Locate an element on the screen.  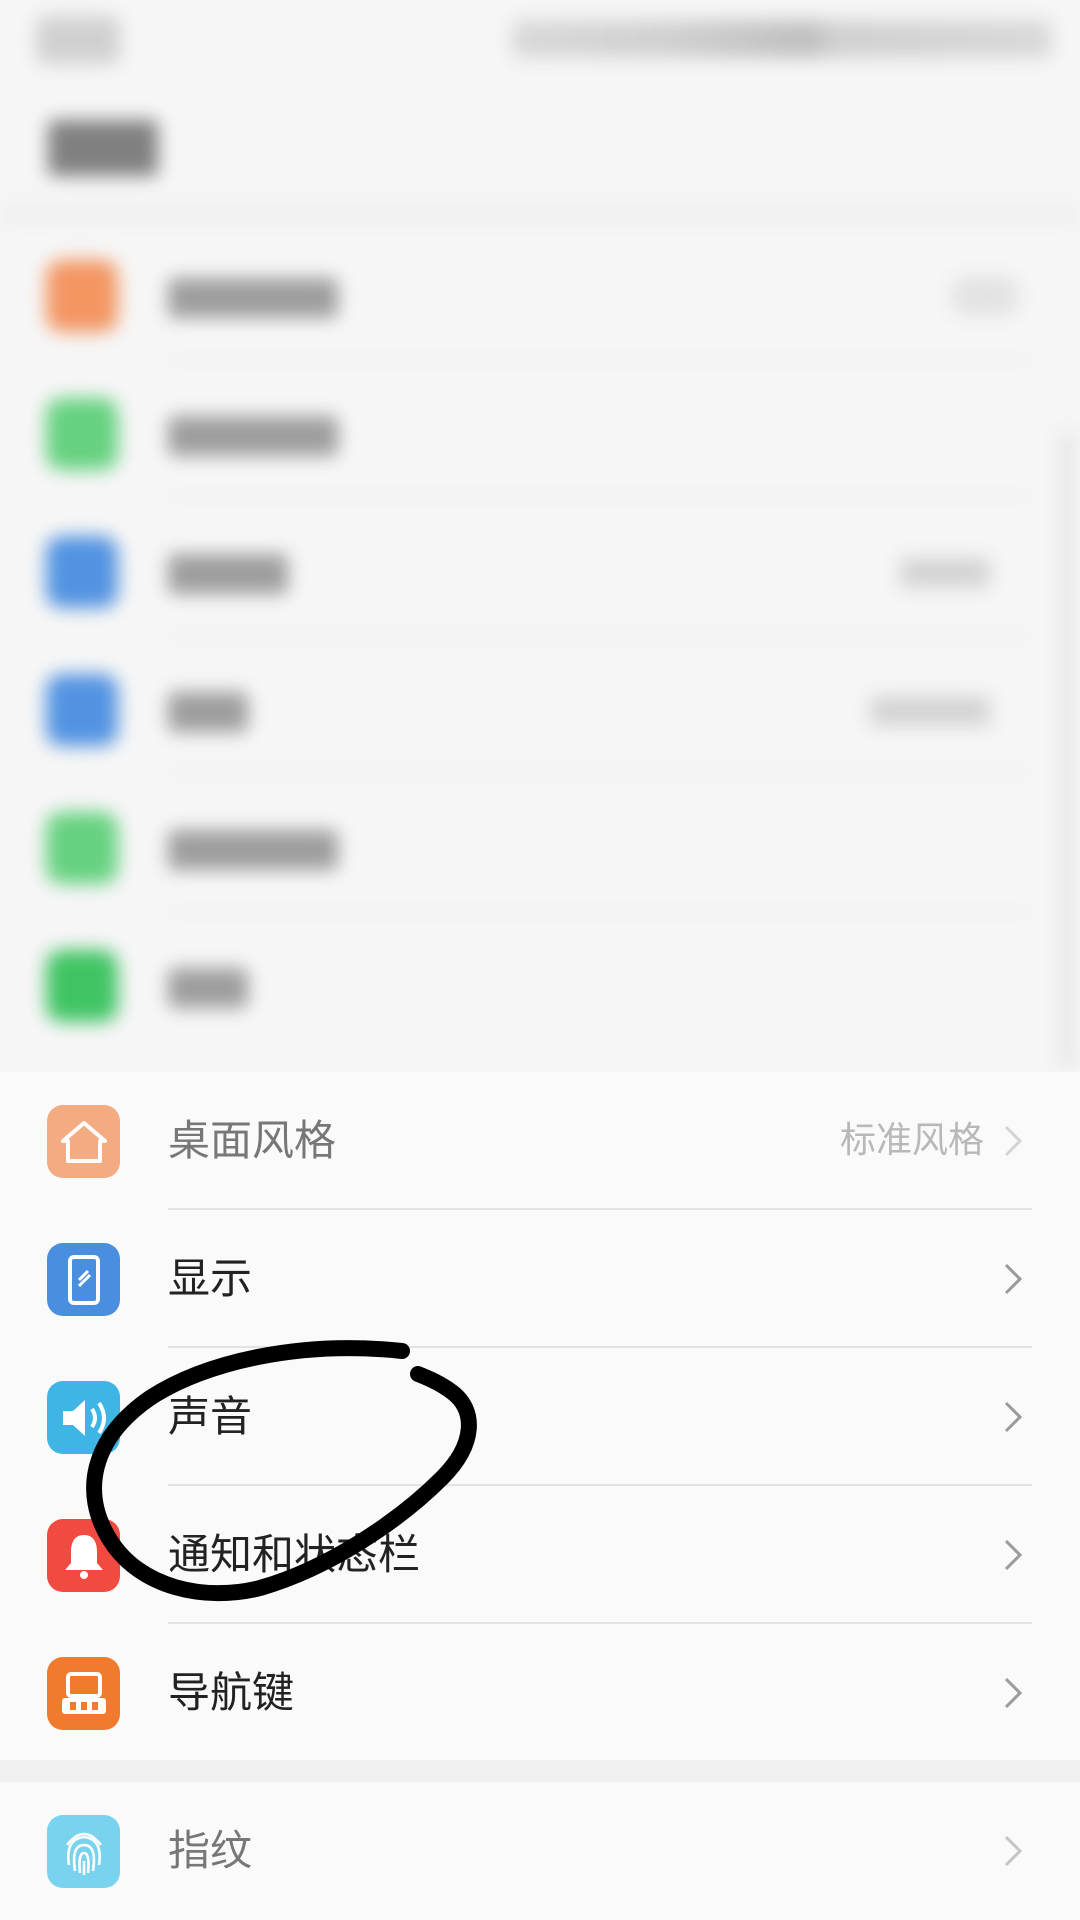
settings-item-label: 导航键 is located at coordinates (231, 1692).